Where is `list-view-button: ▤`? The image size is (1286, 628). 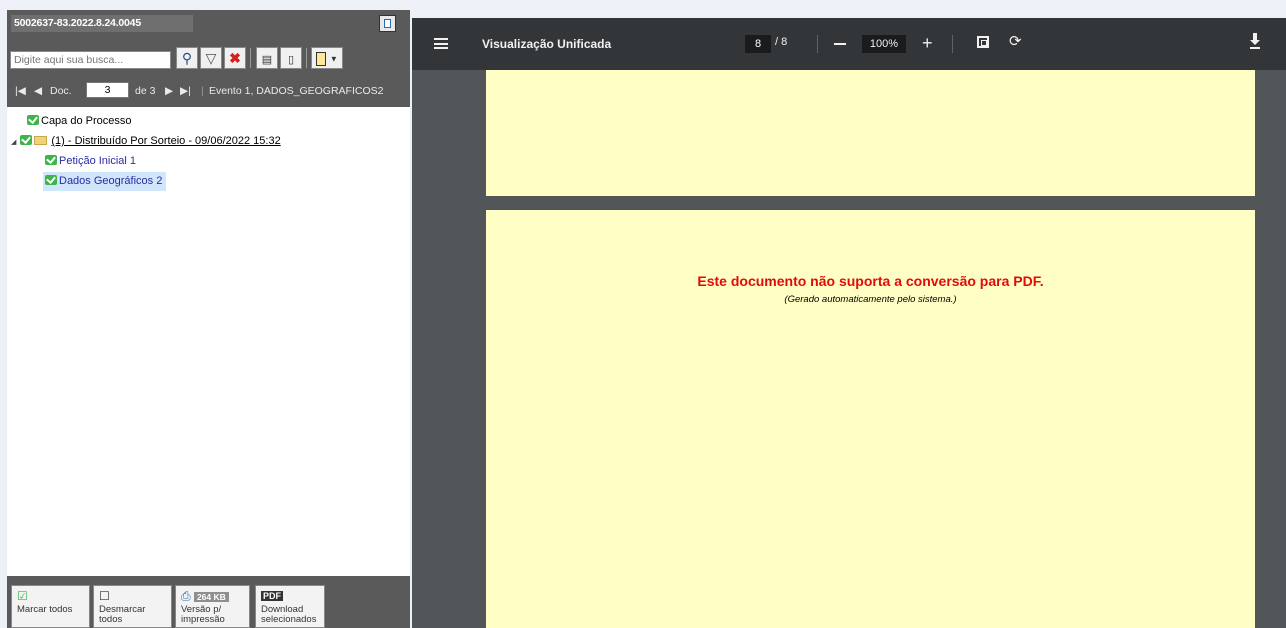 list-view-button: ▤ is located at coordinates (267, 58).